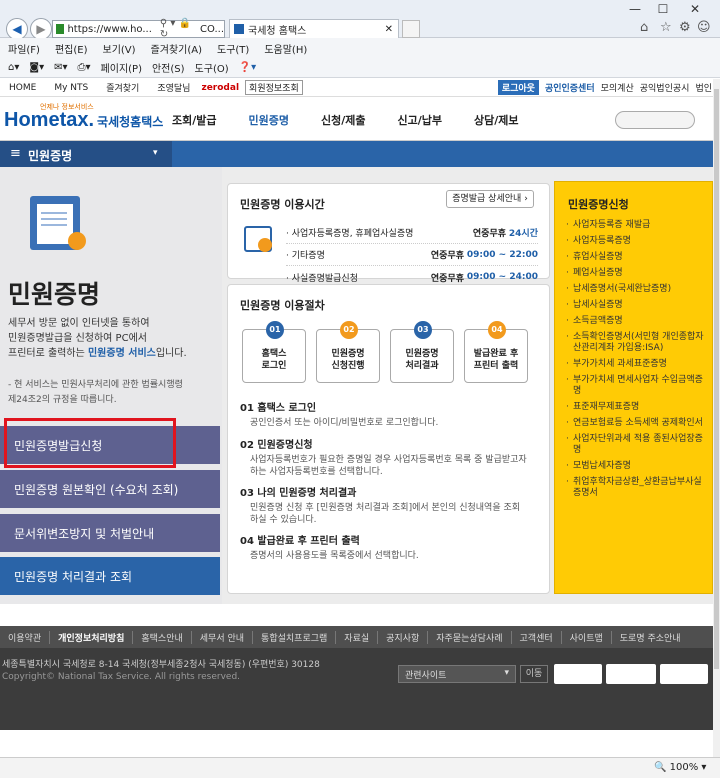 Image resolution: width=720 pixels, height=778 pixels. I want to click on home-icon: ⌂, so click(644, 27).